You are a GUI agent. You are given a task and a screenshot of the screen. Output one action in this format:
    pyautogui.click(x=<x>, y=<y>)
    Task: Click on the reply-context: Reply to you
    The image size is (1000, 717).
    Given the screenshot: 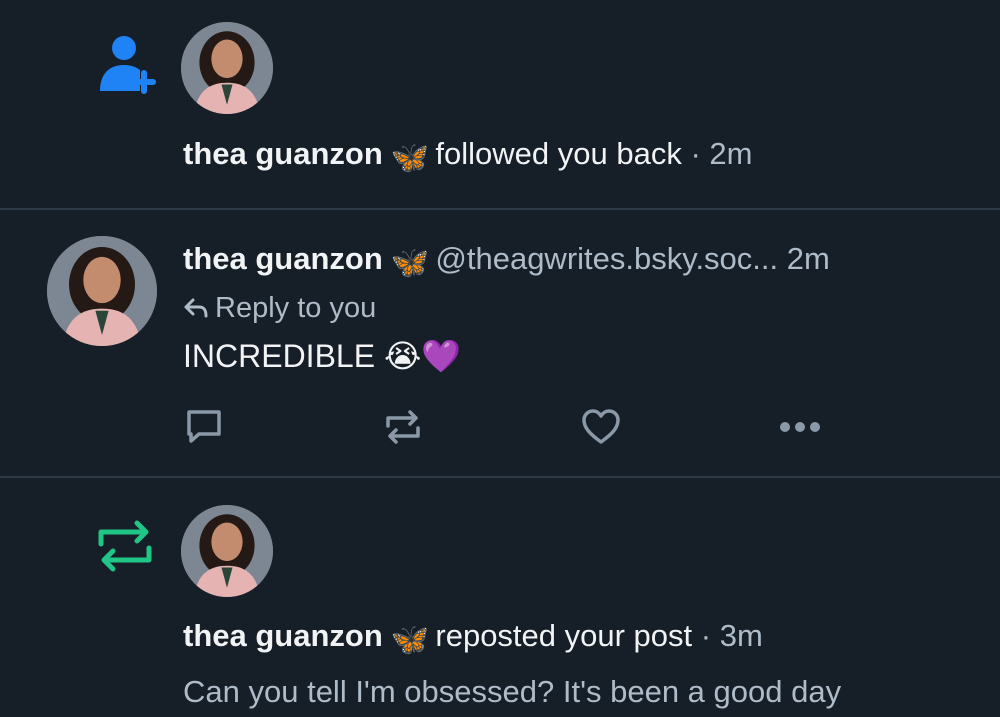 What is the action you would take?
    pyautogui.click(x=279, y=308)
    